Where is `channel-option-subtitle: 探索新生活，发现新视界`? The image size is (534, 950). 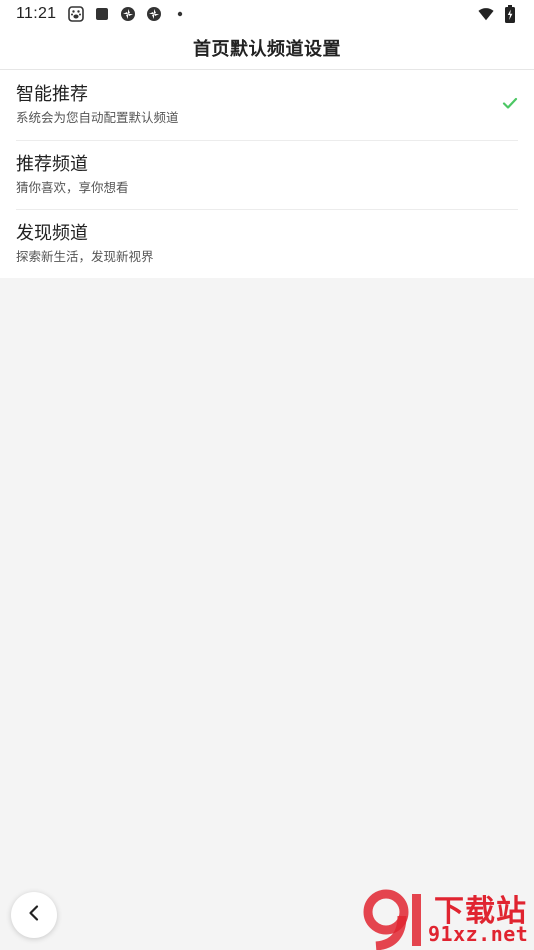 channel-option-subtitle: 探索新生活，发现新视界 is located at coordinates (85, 256).